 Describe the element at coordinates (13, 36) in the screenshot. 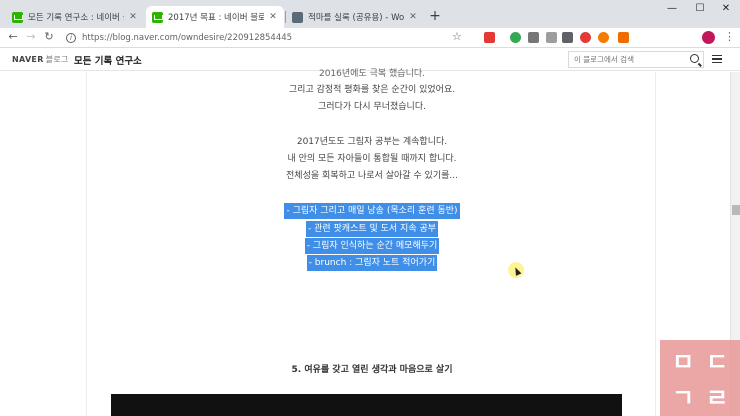

I see `back-icon: ←` at that location.